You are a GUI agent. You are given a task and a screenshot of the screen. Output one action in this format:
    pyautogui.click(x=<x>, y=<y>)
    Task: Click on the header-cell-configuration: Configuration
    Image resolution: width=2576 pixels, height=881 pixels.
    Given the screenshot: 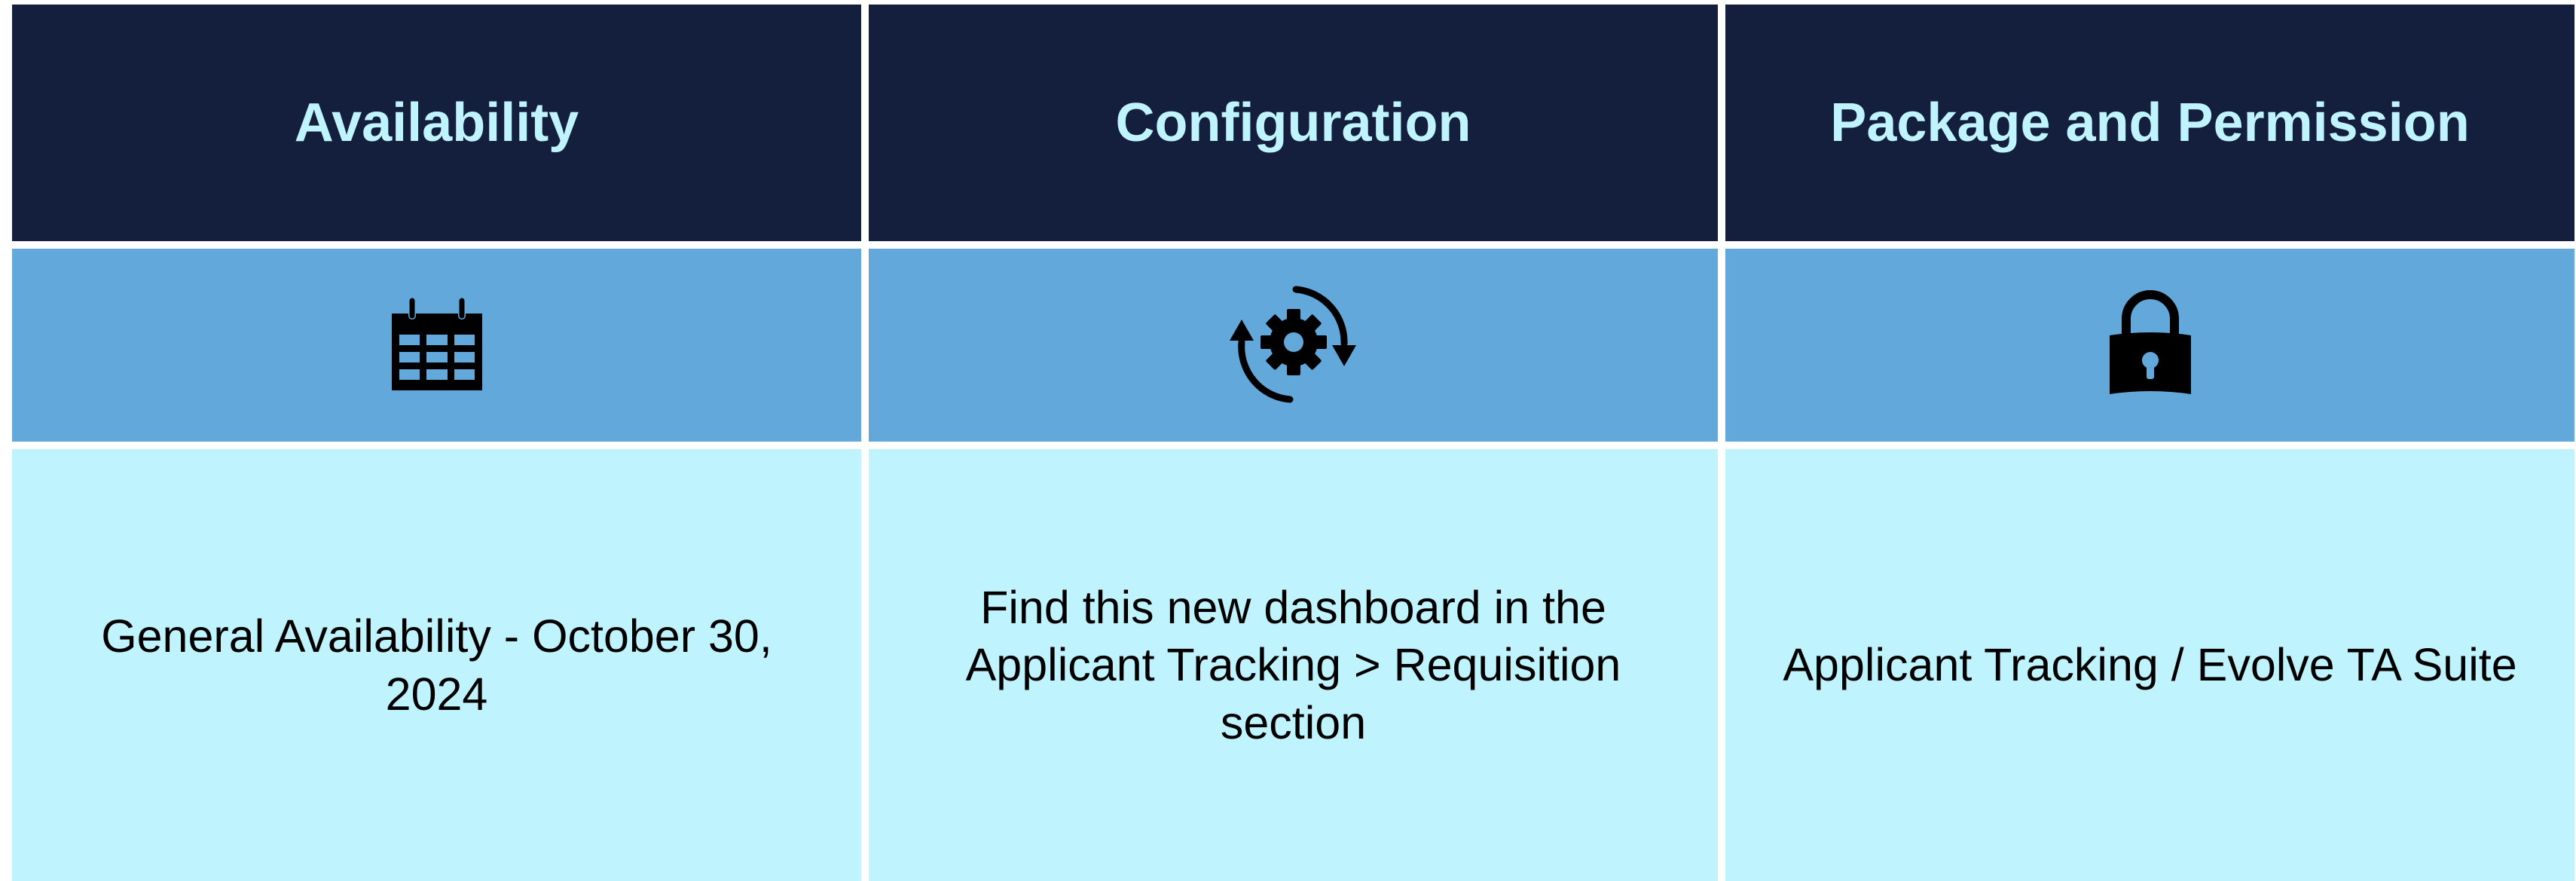 What is the action you would take?
    pyautogui.click(x=1293, y=123)
    